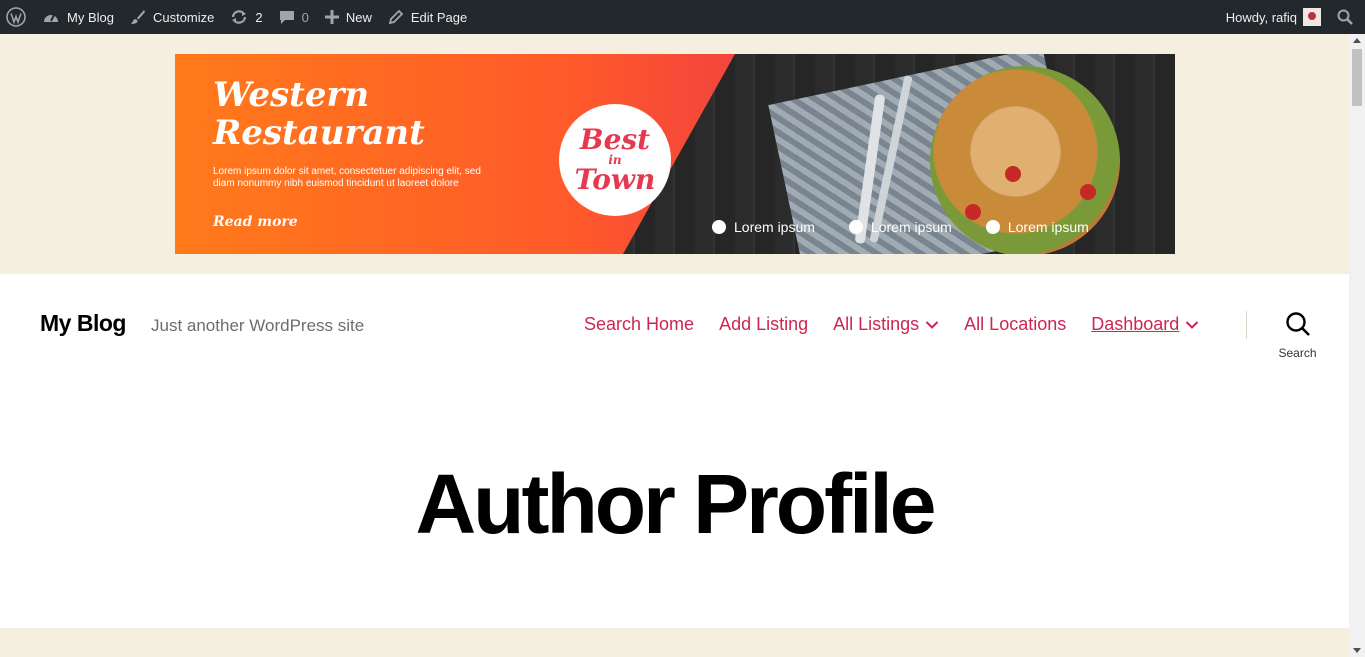 Image resolution: width=1365 pixels, height=657 pixels. I want to click on updates-refresh-icon, so click(239, 17).